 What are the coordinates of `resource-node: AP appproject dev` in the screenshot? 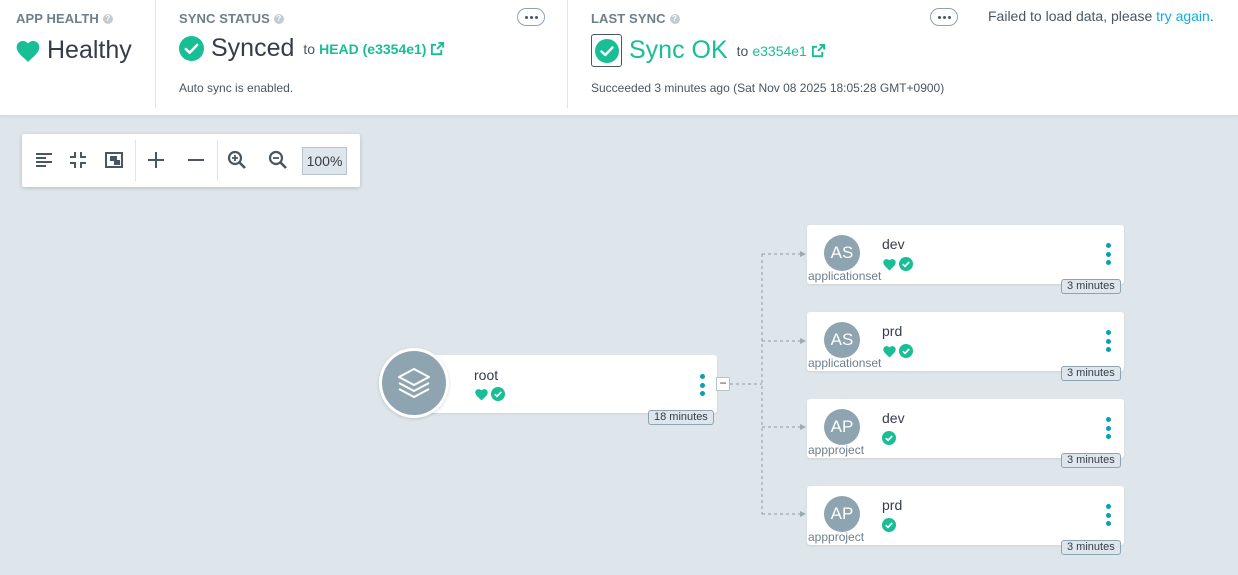 It's located at (965, 428).